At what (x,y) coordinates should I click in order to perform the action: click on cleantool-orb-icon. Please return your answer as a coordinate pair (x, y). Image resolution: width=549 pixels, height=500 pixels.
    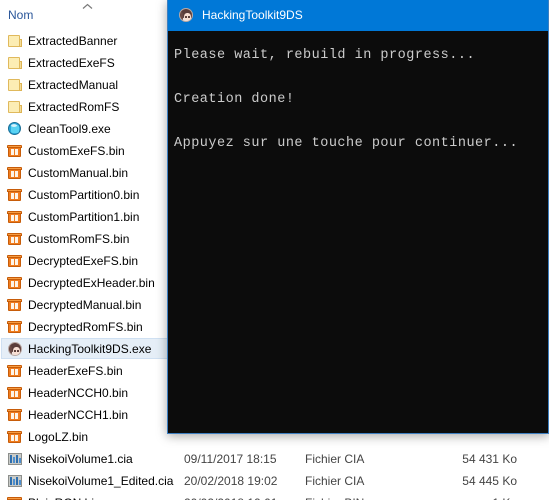
    Looking at the image, I should click on (15, 129).